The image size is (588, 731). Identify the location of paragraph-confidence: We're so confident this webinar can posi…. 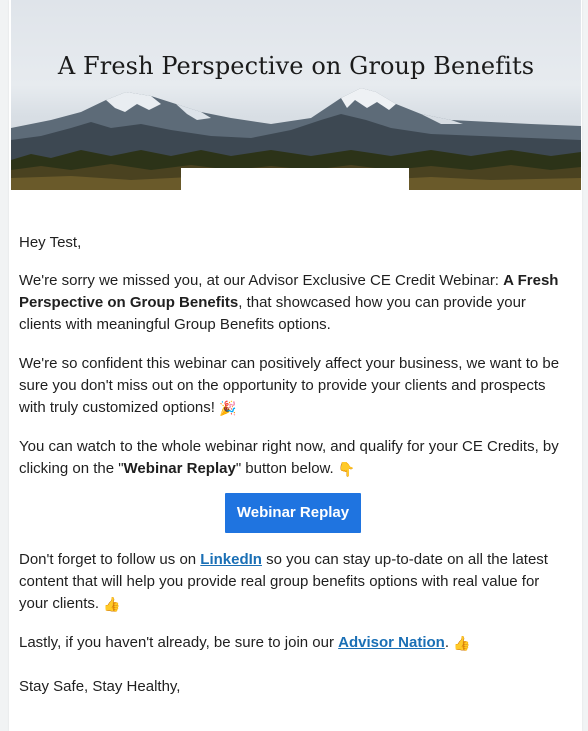
(293, 386).